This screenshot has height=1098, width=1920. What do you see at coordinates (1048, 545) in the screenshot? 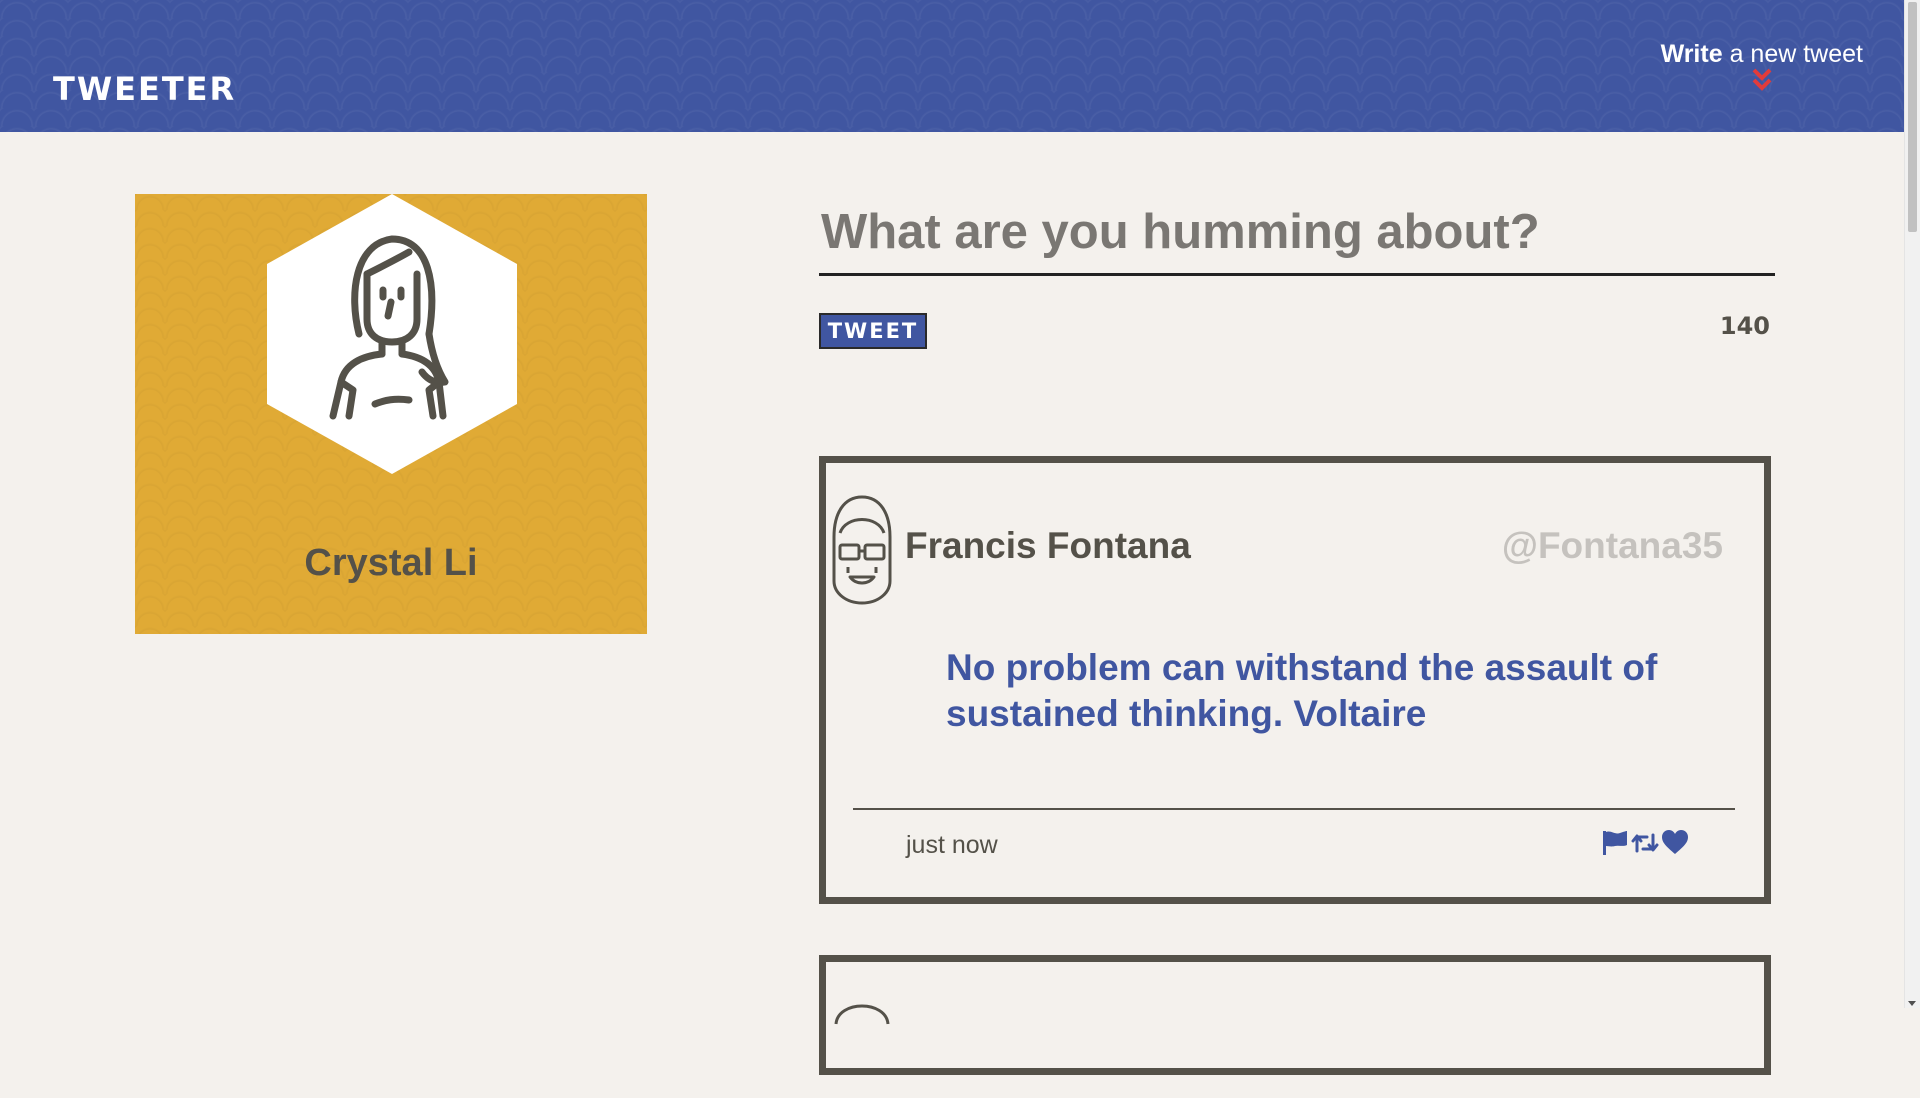
I see `tweet-author: Francis Fontana` at bounding box center [1048, 545].